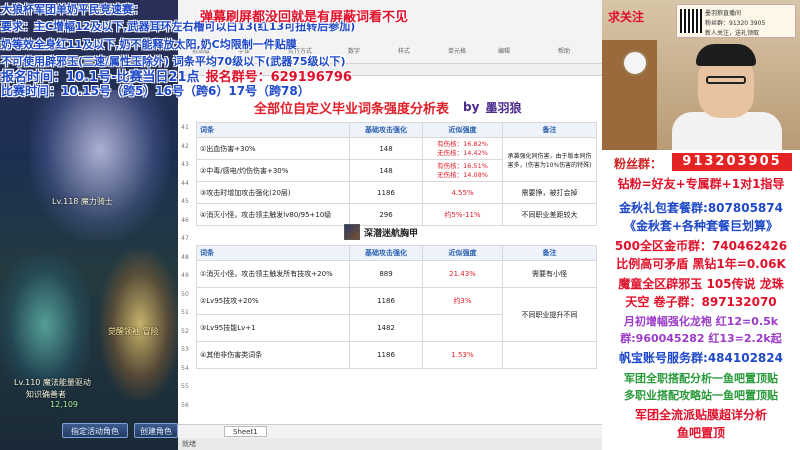  What do you see at coordinates (185, 201) in the screenshot?
I see `row-number: 45` at bounding box center [185, 201].